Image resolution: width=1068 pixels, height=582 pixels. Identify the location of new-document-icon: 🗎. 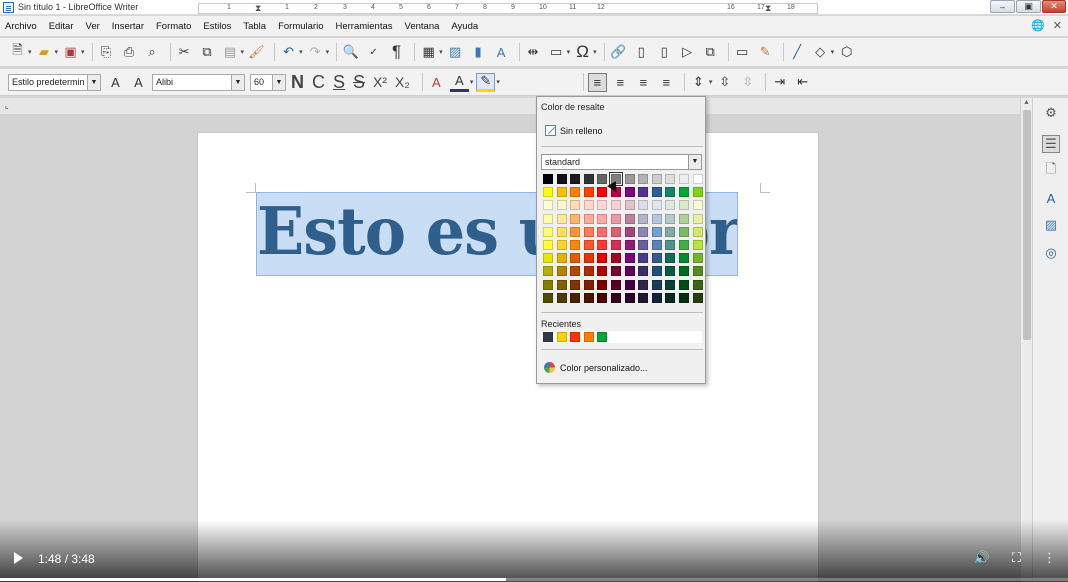
(17, 52).